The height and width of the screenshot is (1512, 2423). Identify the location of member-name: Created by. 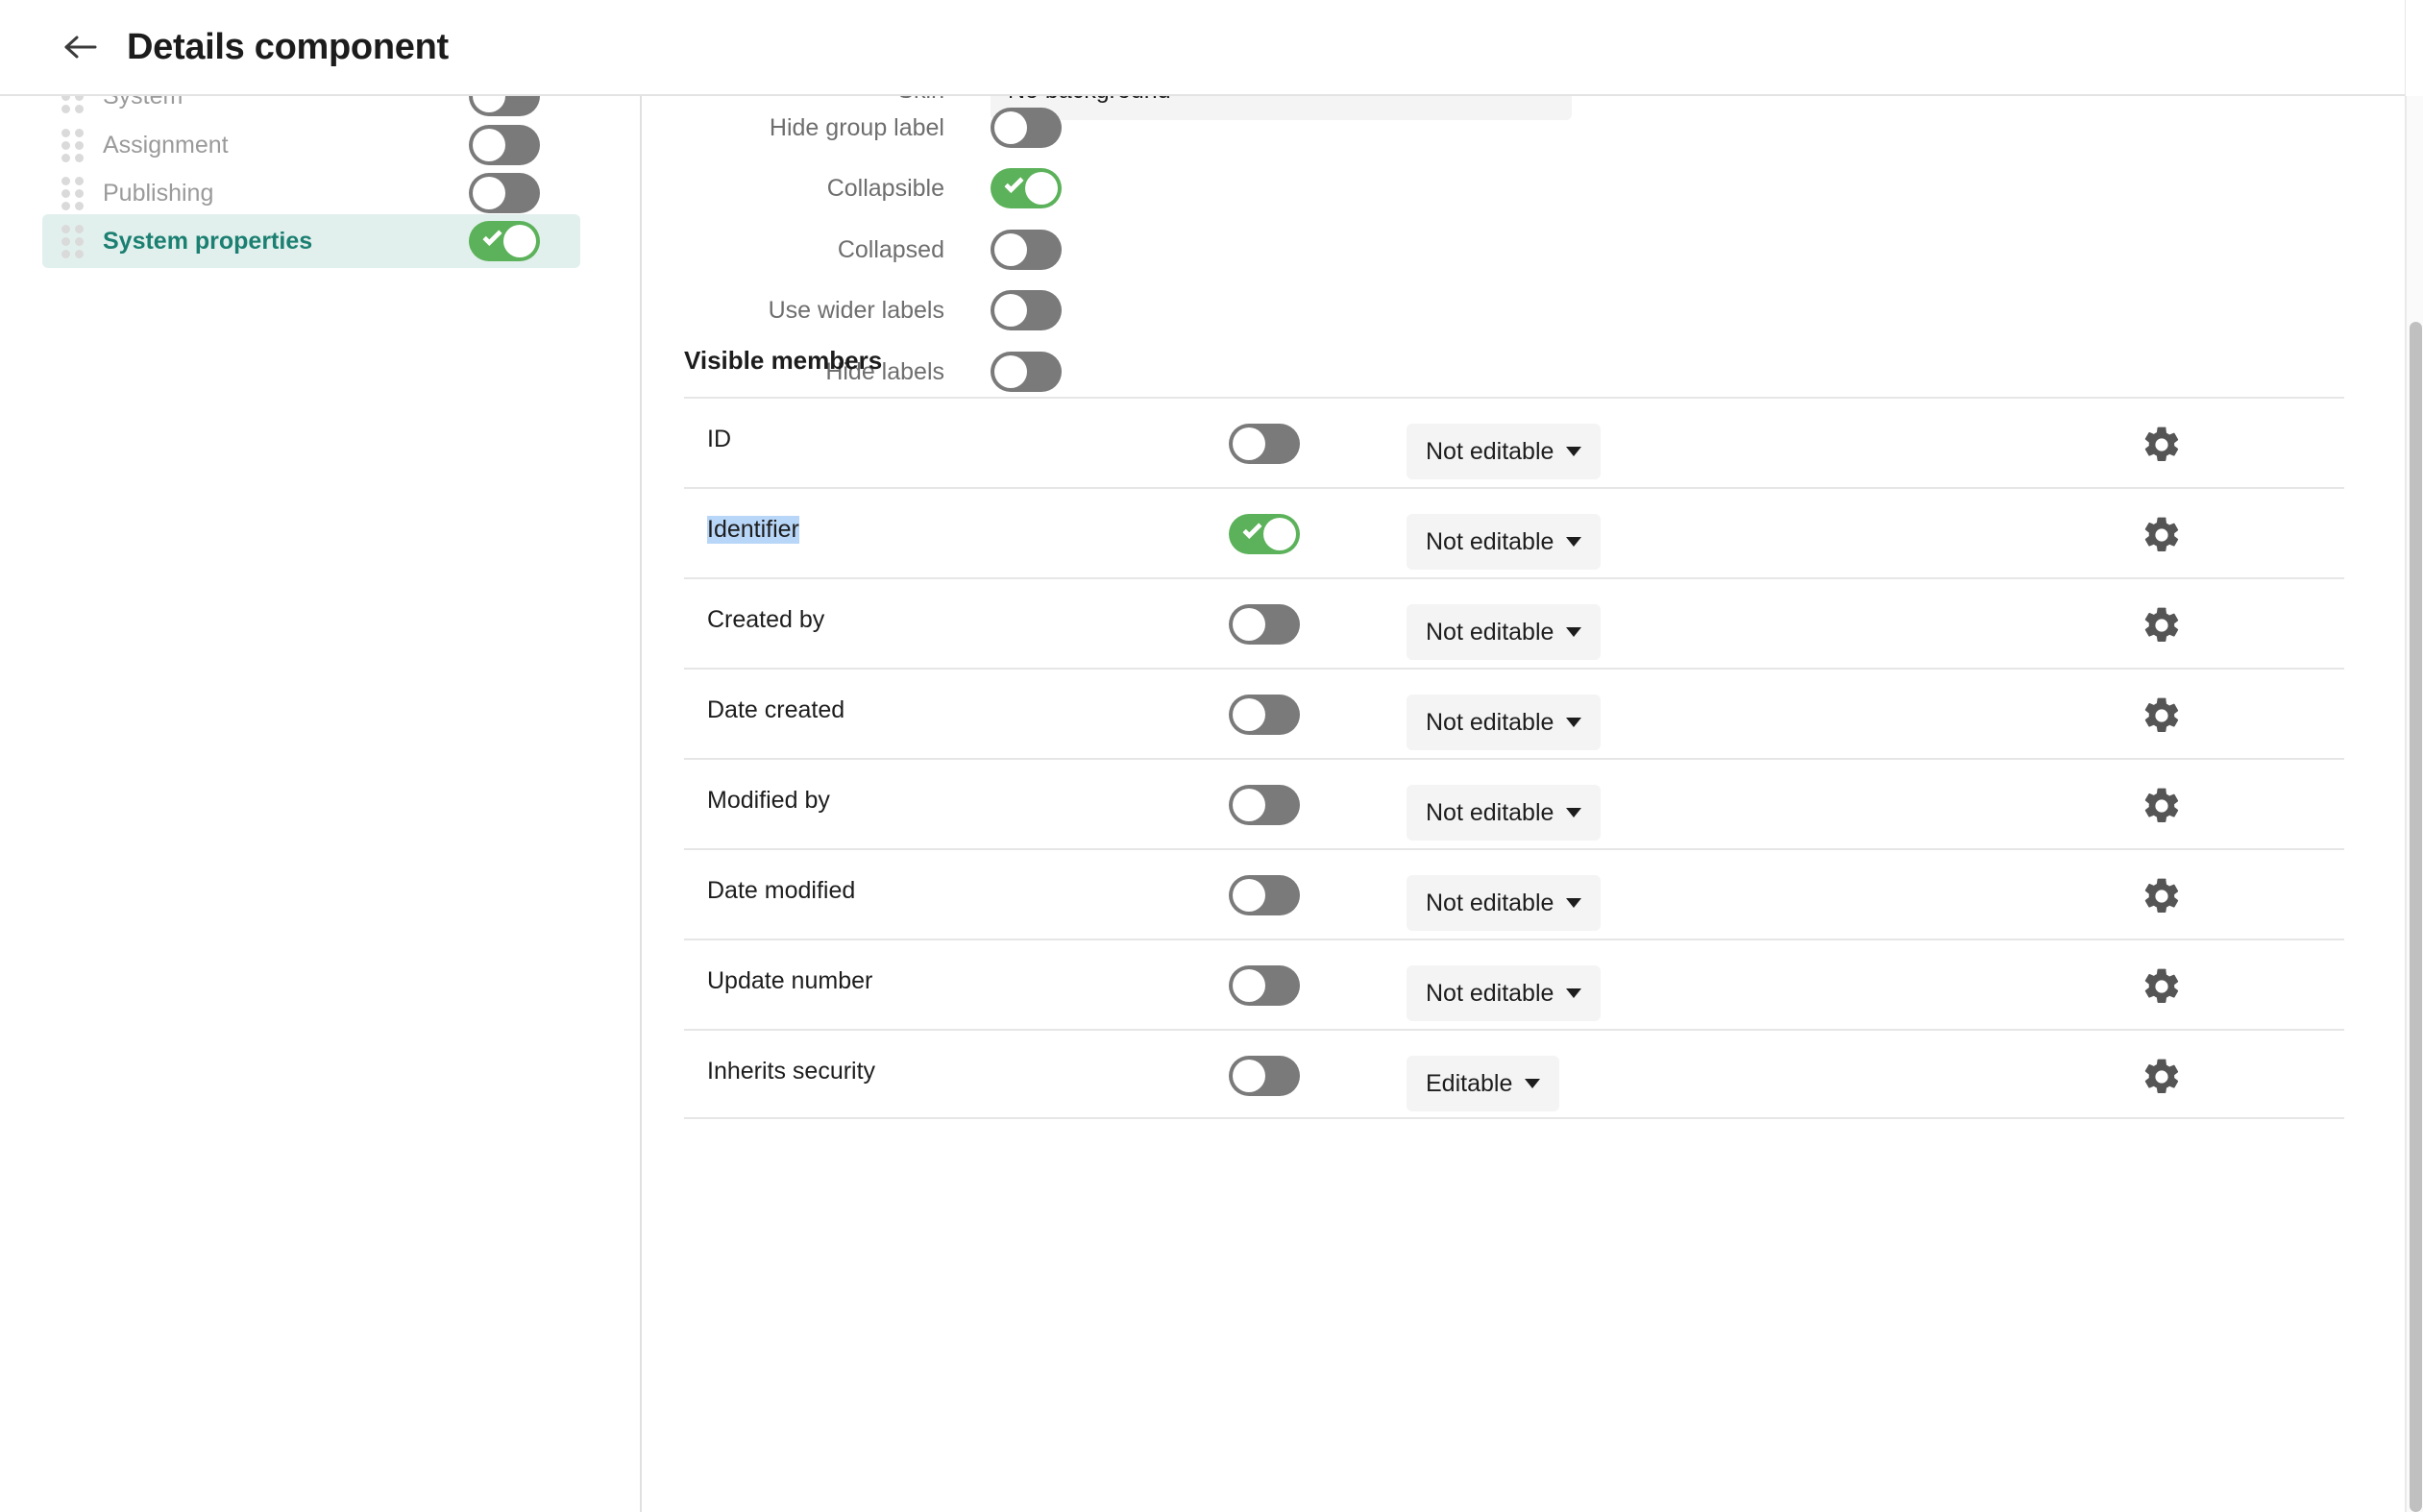
(766, 619).